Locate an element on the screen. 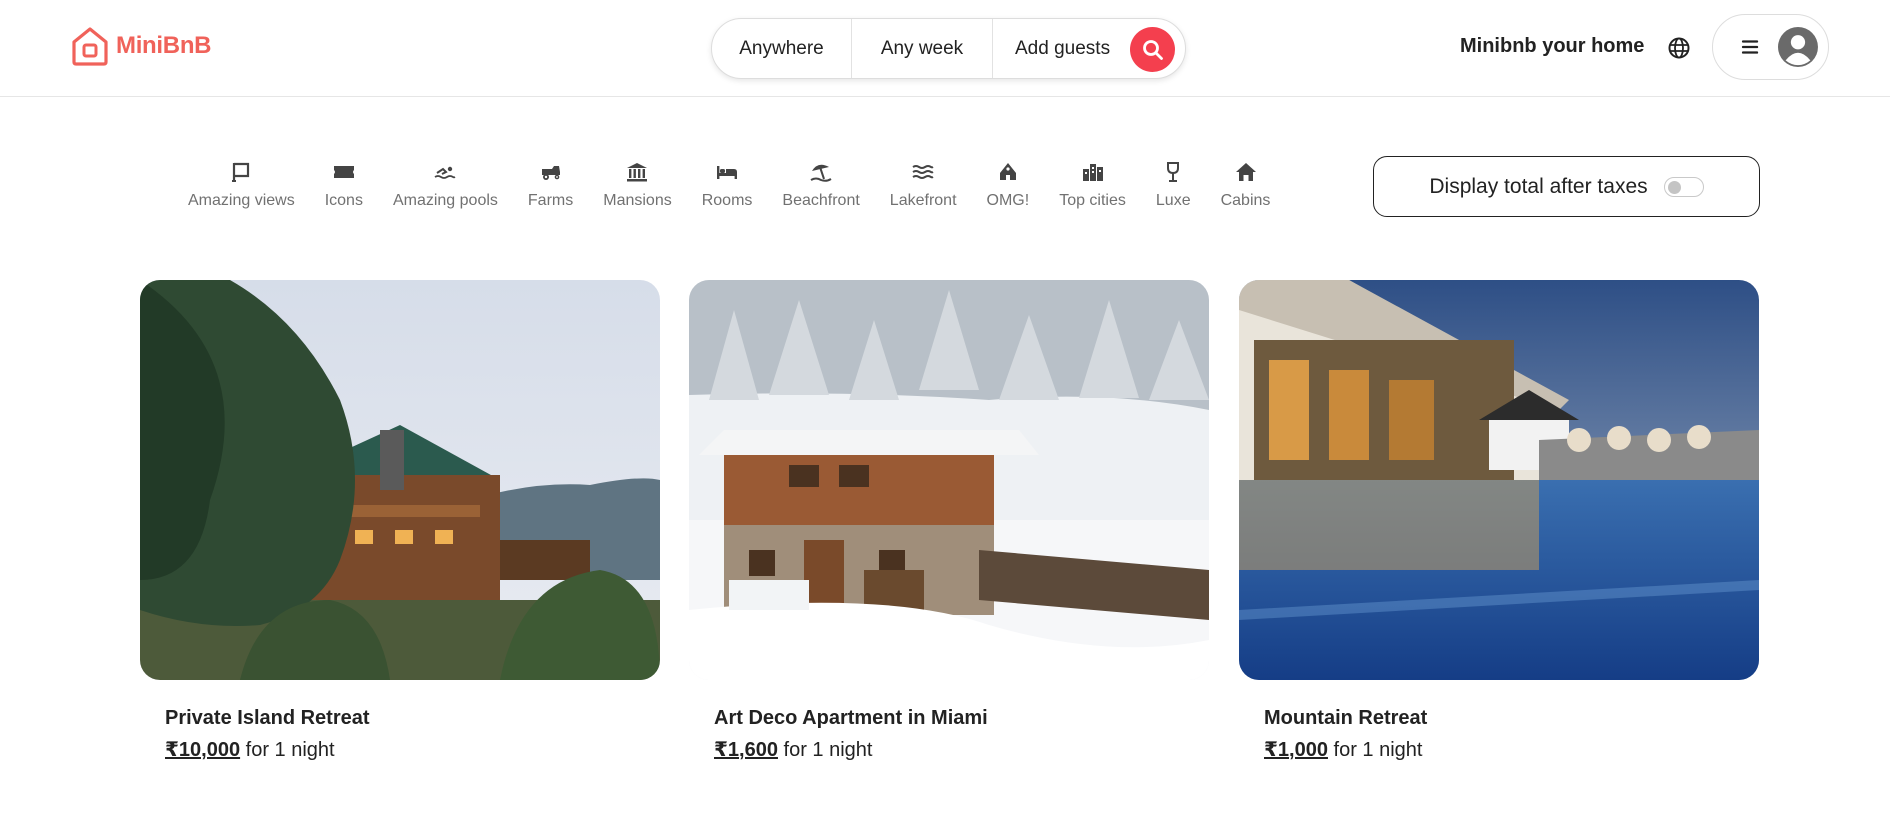 The width and height of the screenshot is (1890, 824). tractor-icon is located at coordinates (550, 173).